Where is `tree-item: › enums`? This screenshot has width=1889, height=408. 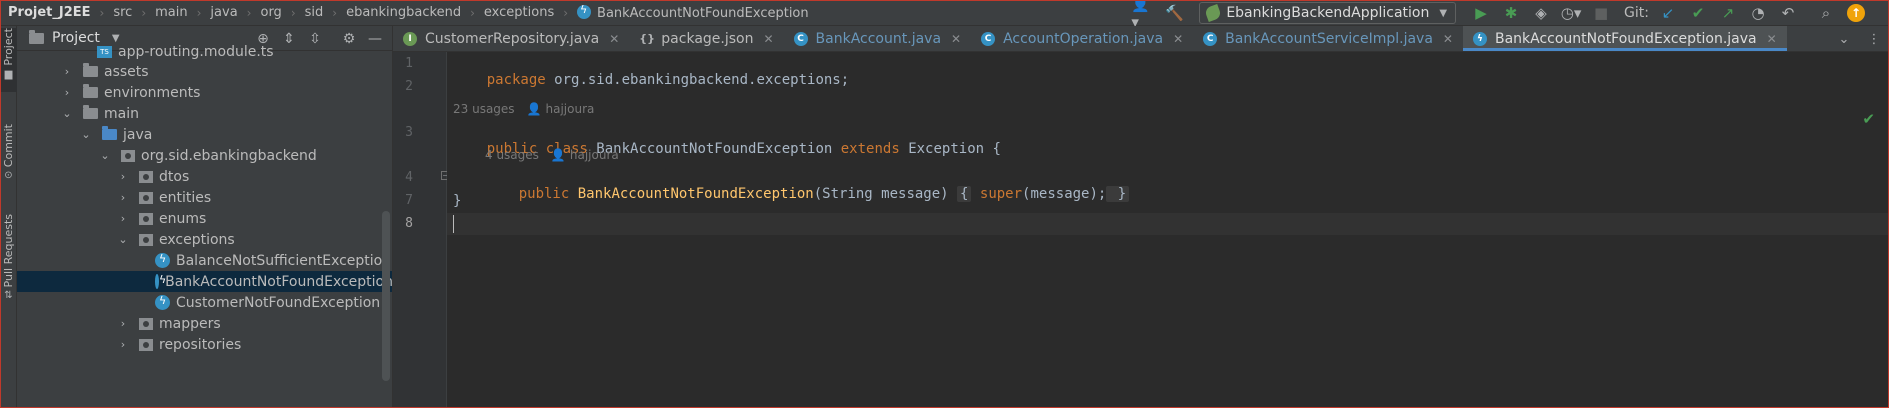 tree-item: › enums is located at coordinates (204, 218).